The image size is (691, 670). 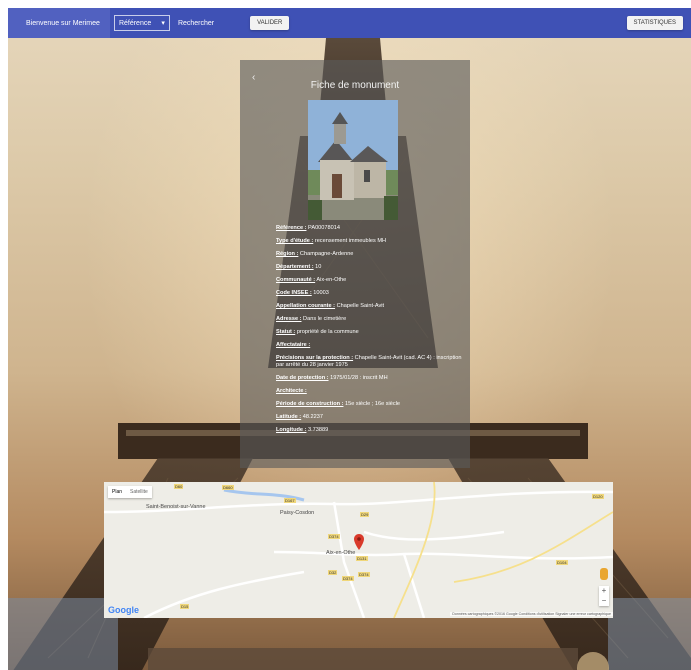 I want to click on statistiques-button: STATISTIQUES, so click(x=654, y=23).